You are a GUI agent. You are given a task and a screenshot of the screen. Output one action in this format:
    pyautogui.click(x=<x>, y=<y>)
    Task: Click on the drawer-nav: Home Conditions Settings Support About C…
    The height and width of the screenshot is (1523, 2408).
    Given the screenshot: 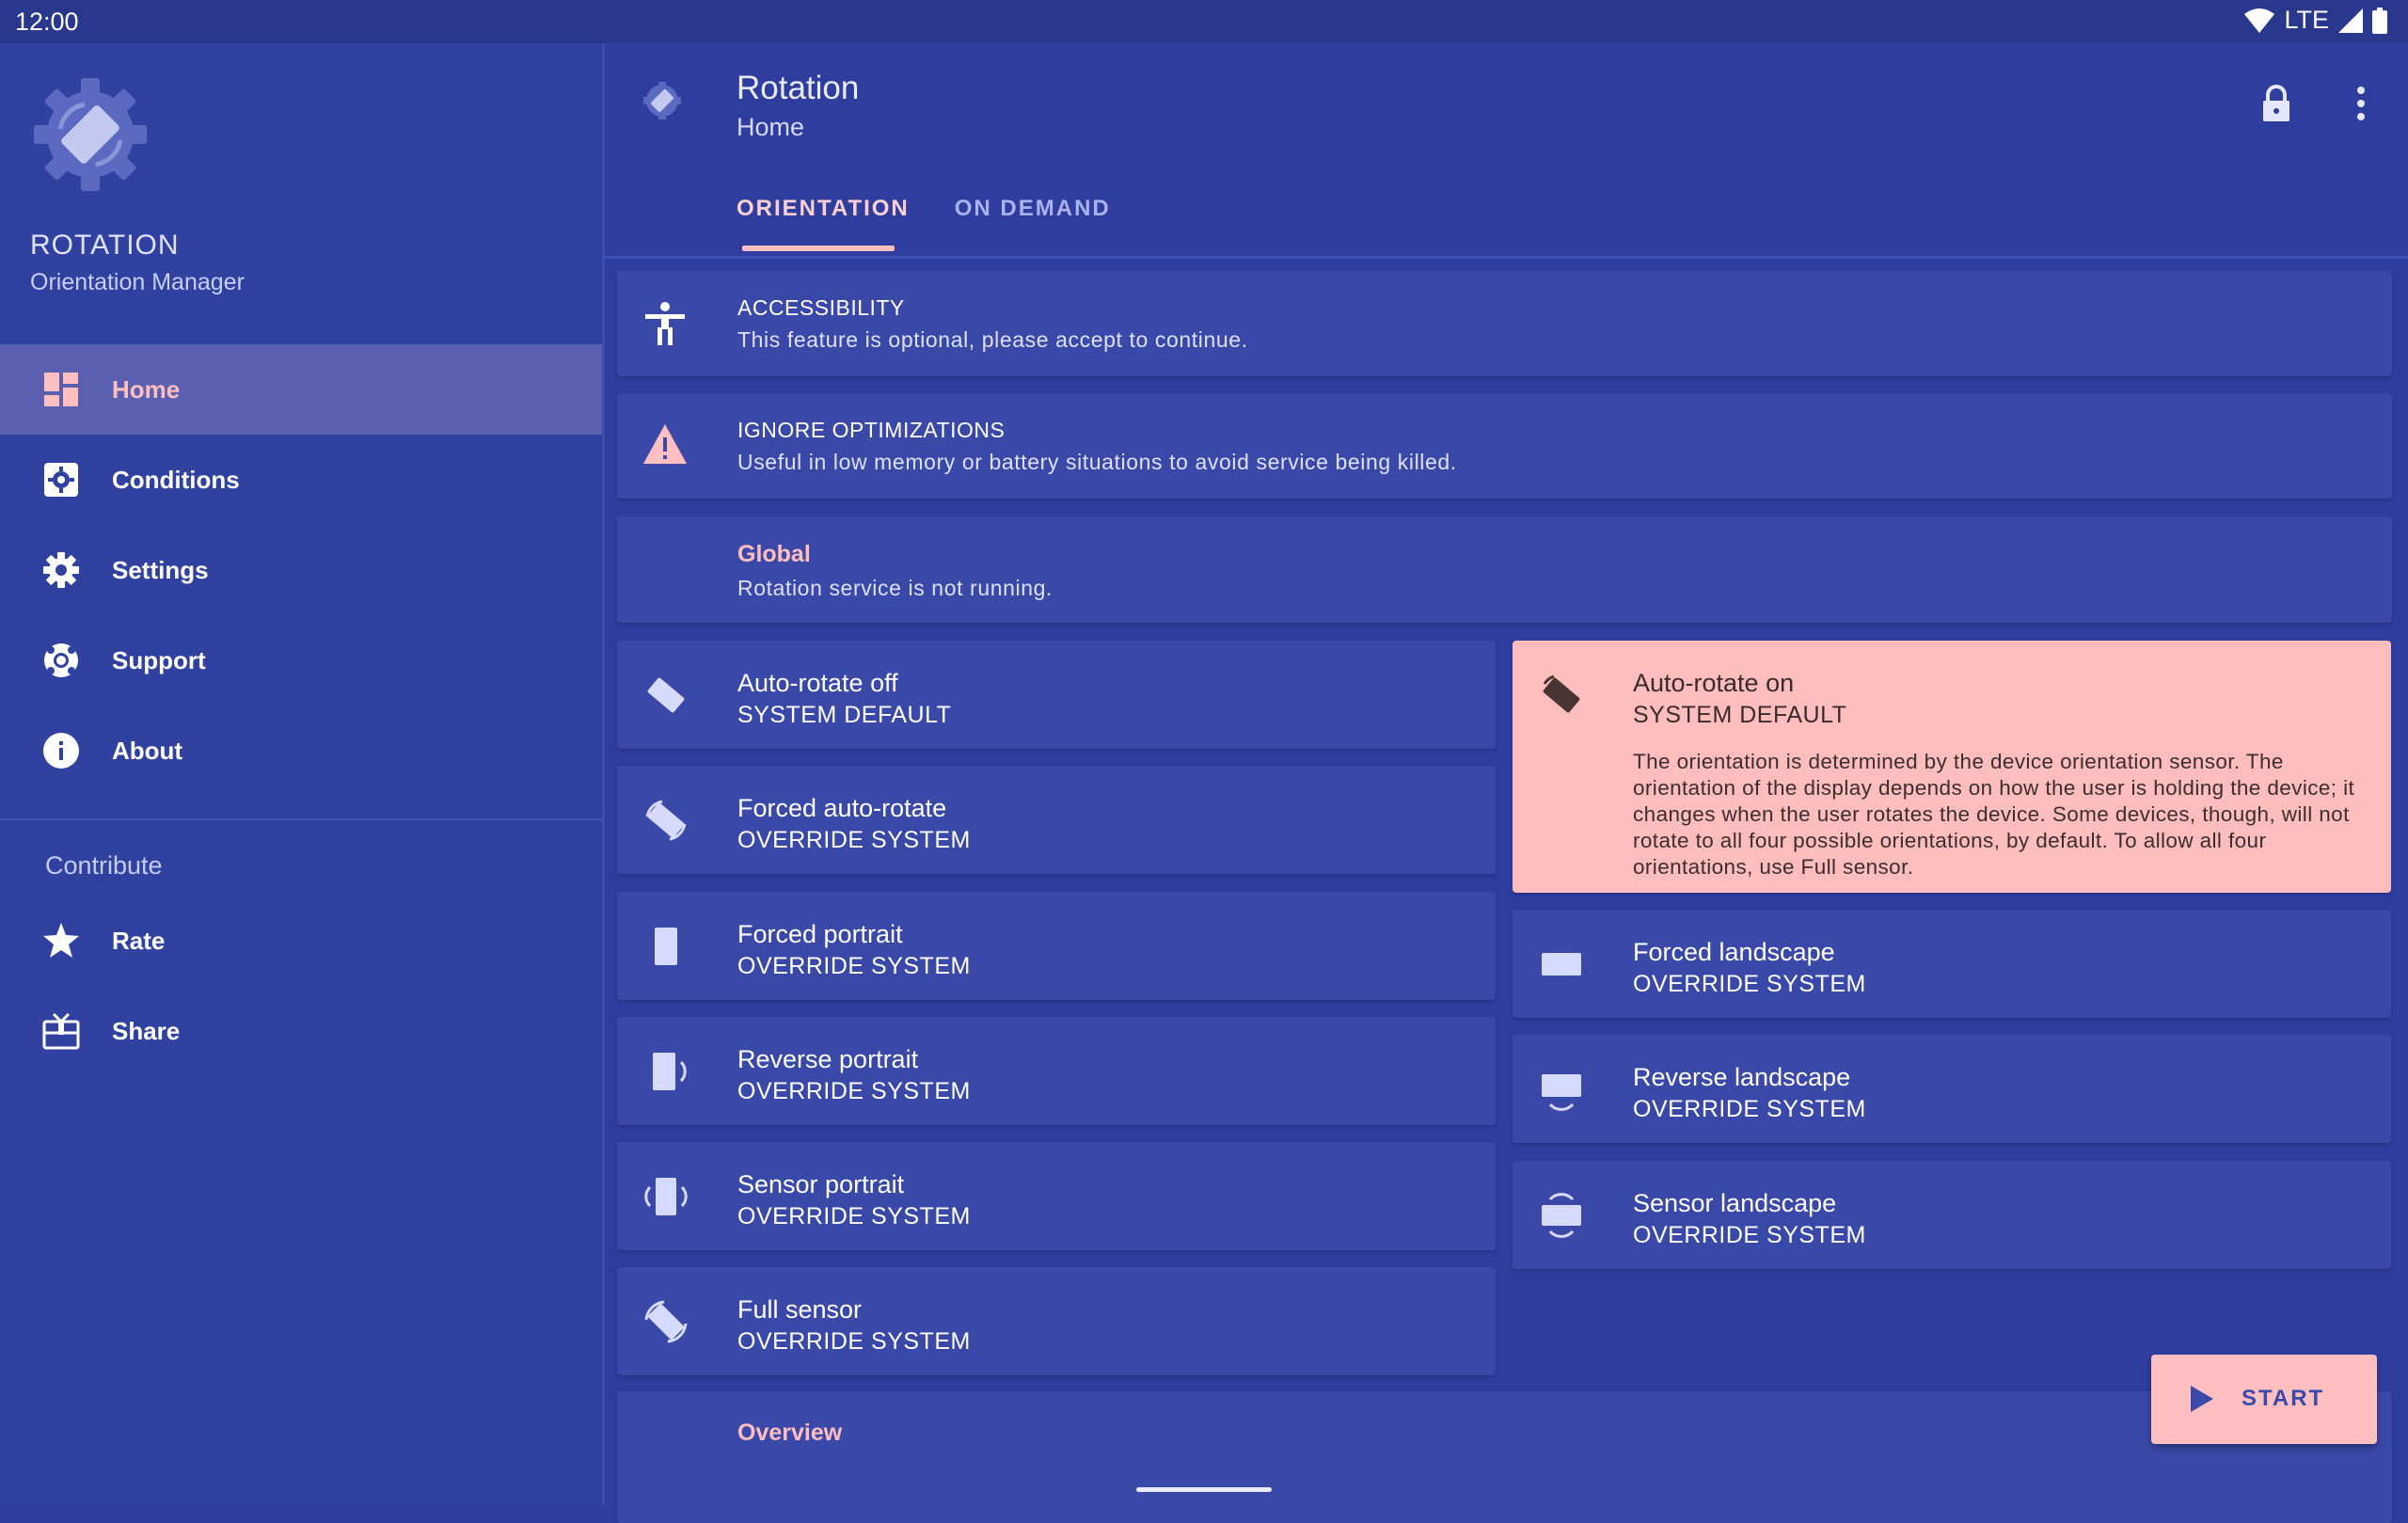 What is the action you would take?
    pyautogui.click(x=301, y=710)
    